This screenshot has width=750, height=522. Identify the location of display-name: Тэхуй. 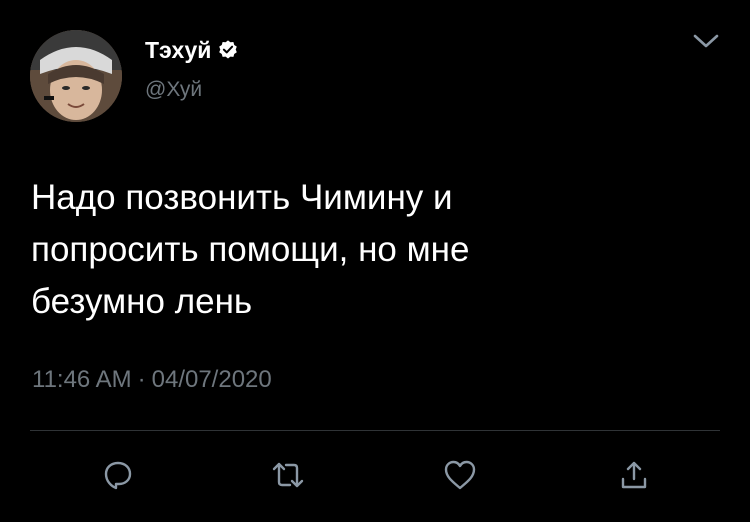
(178, 50).